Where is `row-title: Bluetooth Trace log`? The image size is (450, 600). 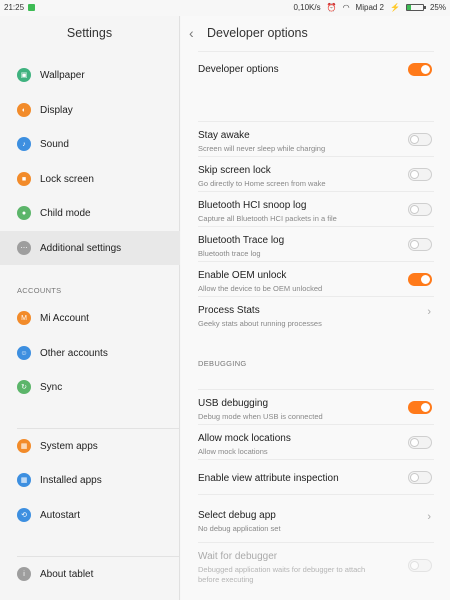
row-title: Bluetooth Trace log is located at coordinates (241, 240).